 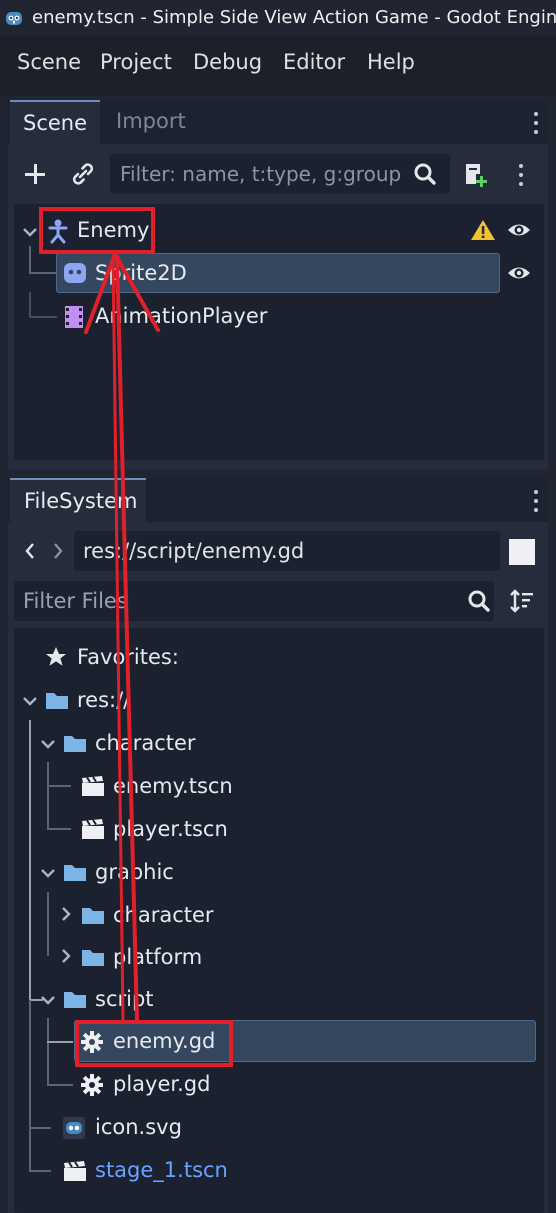 What do you see at coordinates (81, 501) in the screenshot?
I see `tab-filesystem-label: FileSystem` at bounding box center [81, 501].